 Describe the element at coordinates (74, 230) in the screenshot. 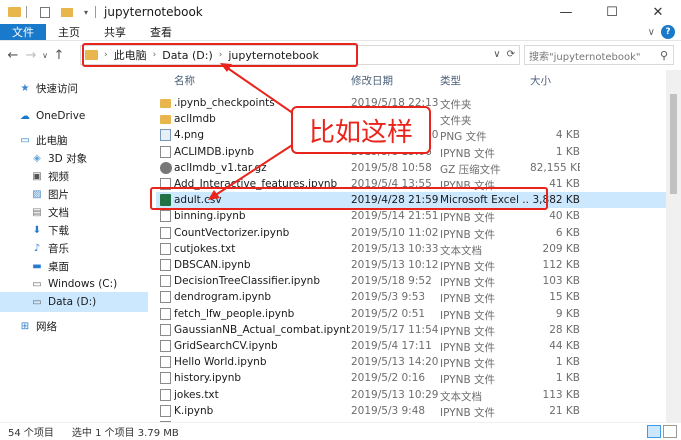

I see `sidebar-item: ⬇ 下载` at that location.